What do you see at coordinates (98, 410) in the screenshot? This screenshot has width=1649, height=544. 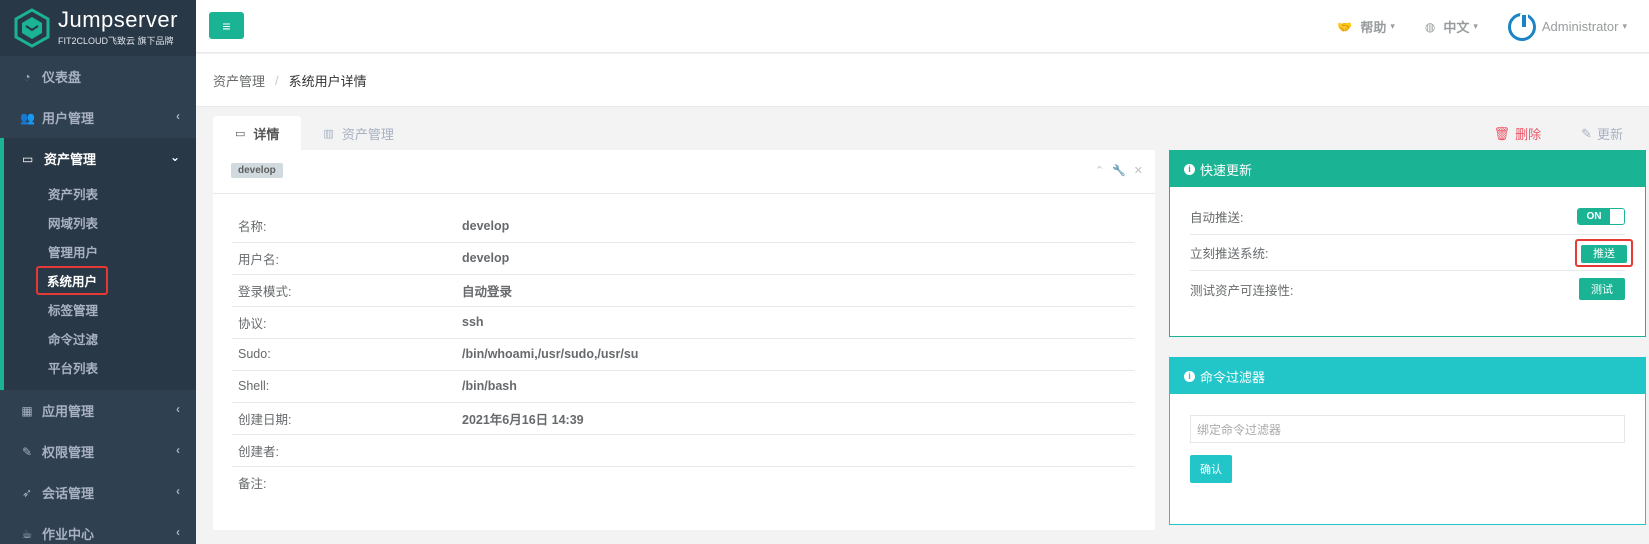 I see `sidebar-item-applications: ▦ 应用管理 ‹` at bounding box center [98, 410].